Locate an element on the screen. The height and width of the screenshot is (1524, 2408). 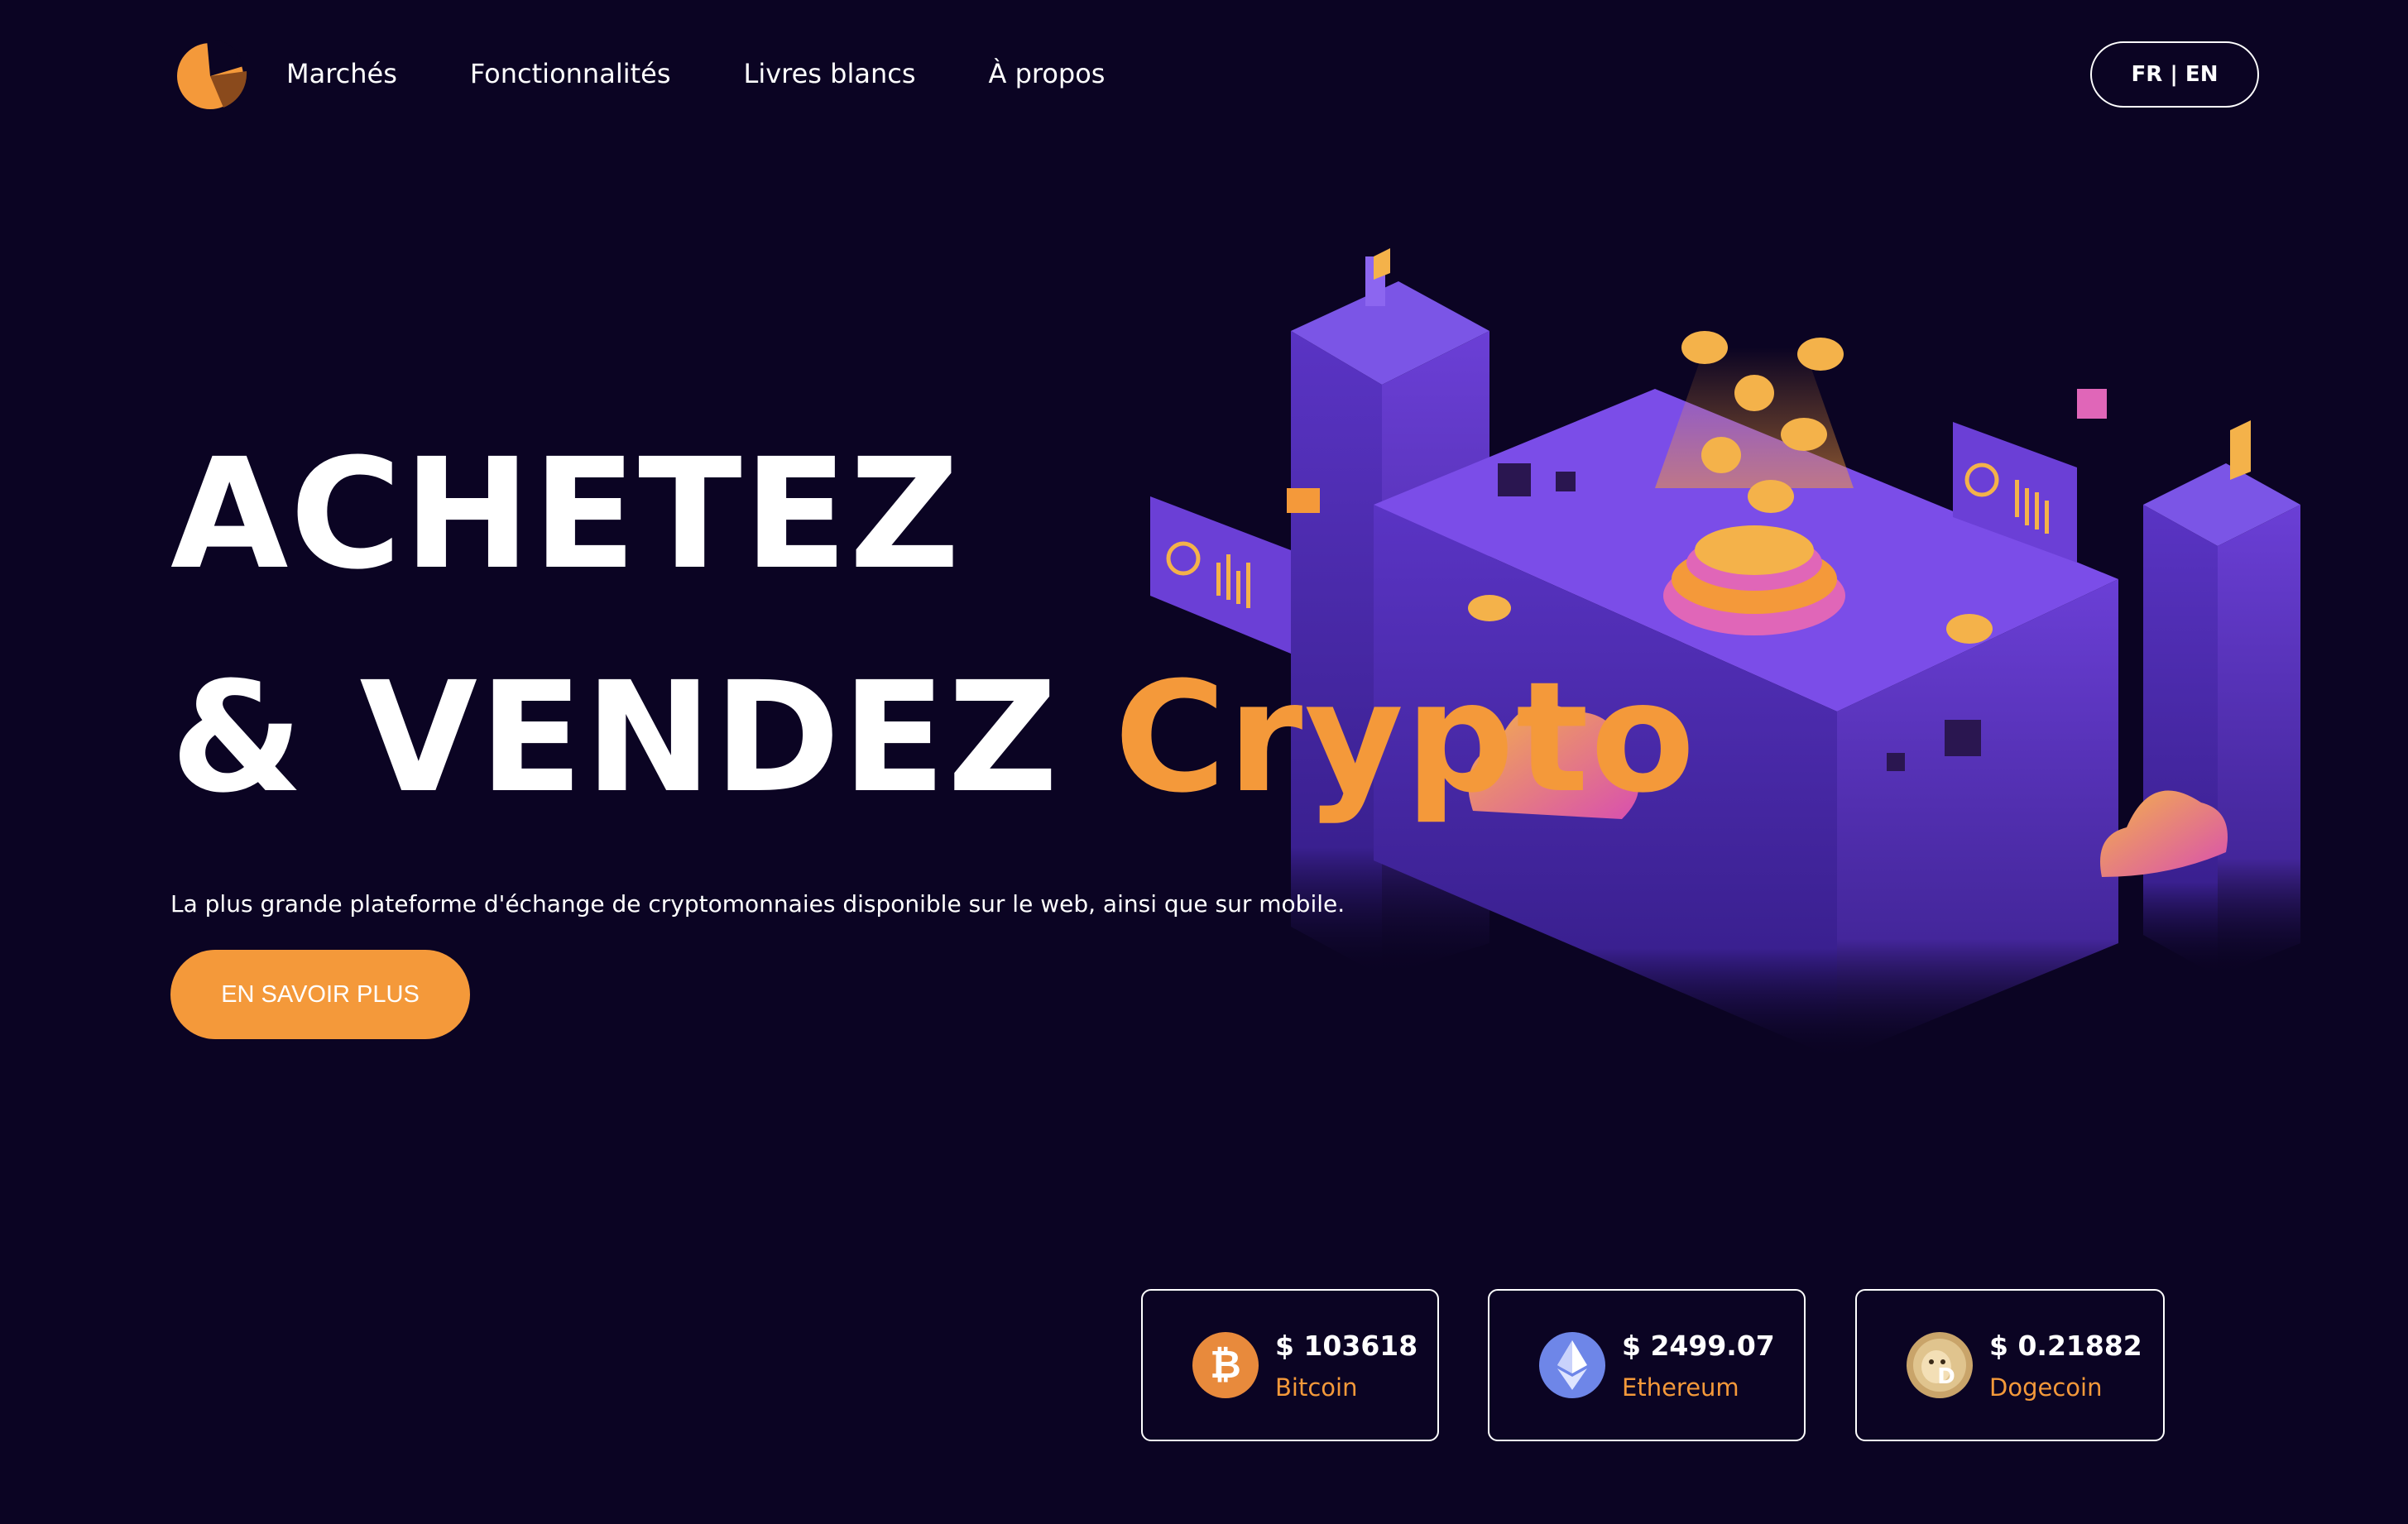
ethereum-icon is located at coordinates (1572, 1365).